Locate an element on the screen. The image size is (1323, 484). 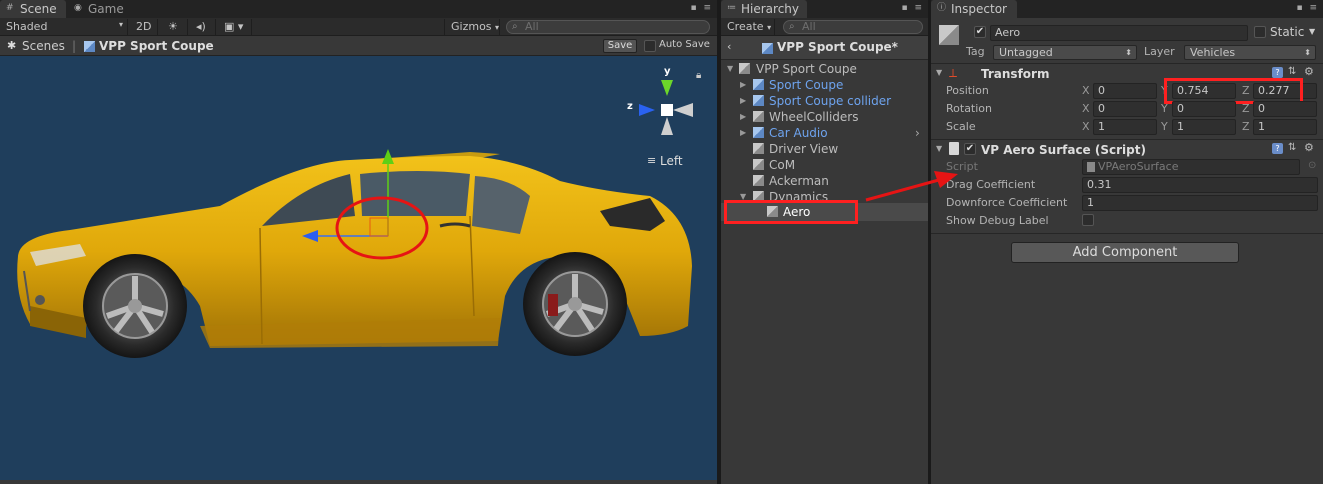
hierarchy-toolbar: Create ▾ ⌕ All is located at coordinates (824, 27).